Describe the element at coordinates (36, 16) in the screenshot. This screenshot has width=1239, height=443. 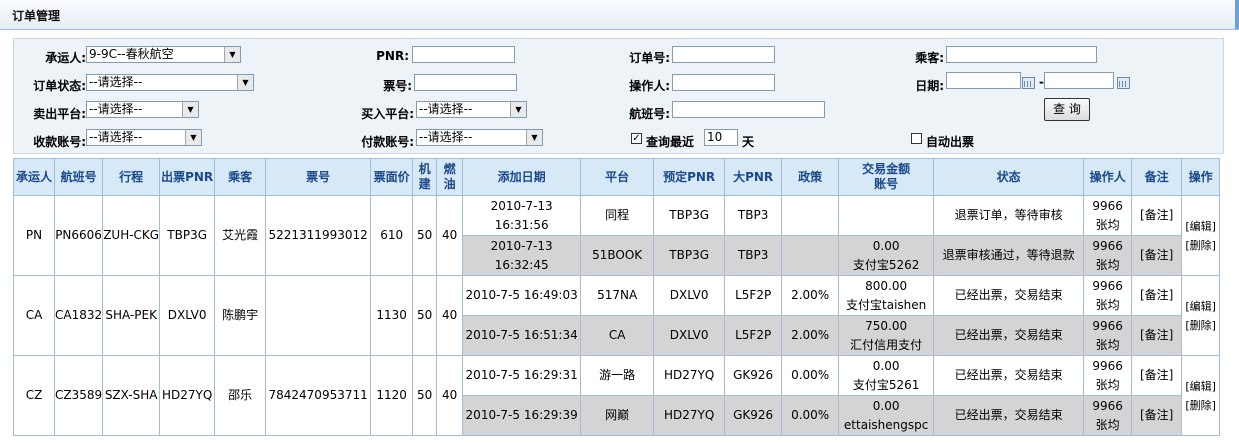
I see `page-title: 订单管理` at that location.